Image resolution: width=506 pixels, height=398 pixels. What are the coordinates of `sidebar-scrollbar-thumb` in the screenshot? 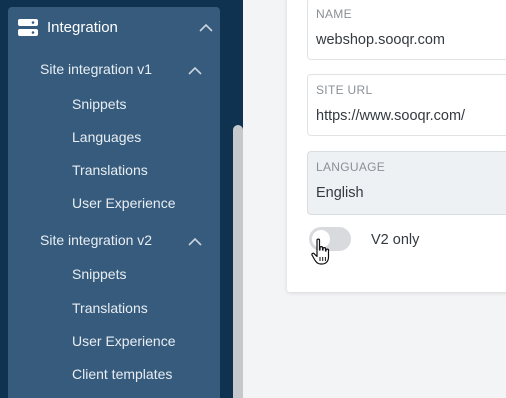 It's located at (238, 261).